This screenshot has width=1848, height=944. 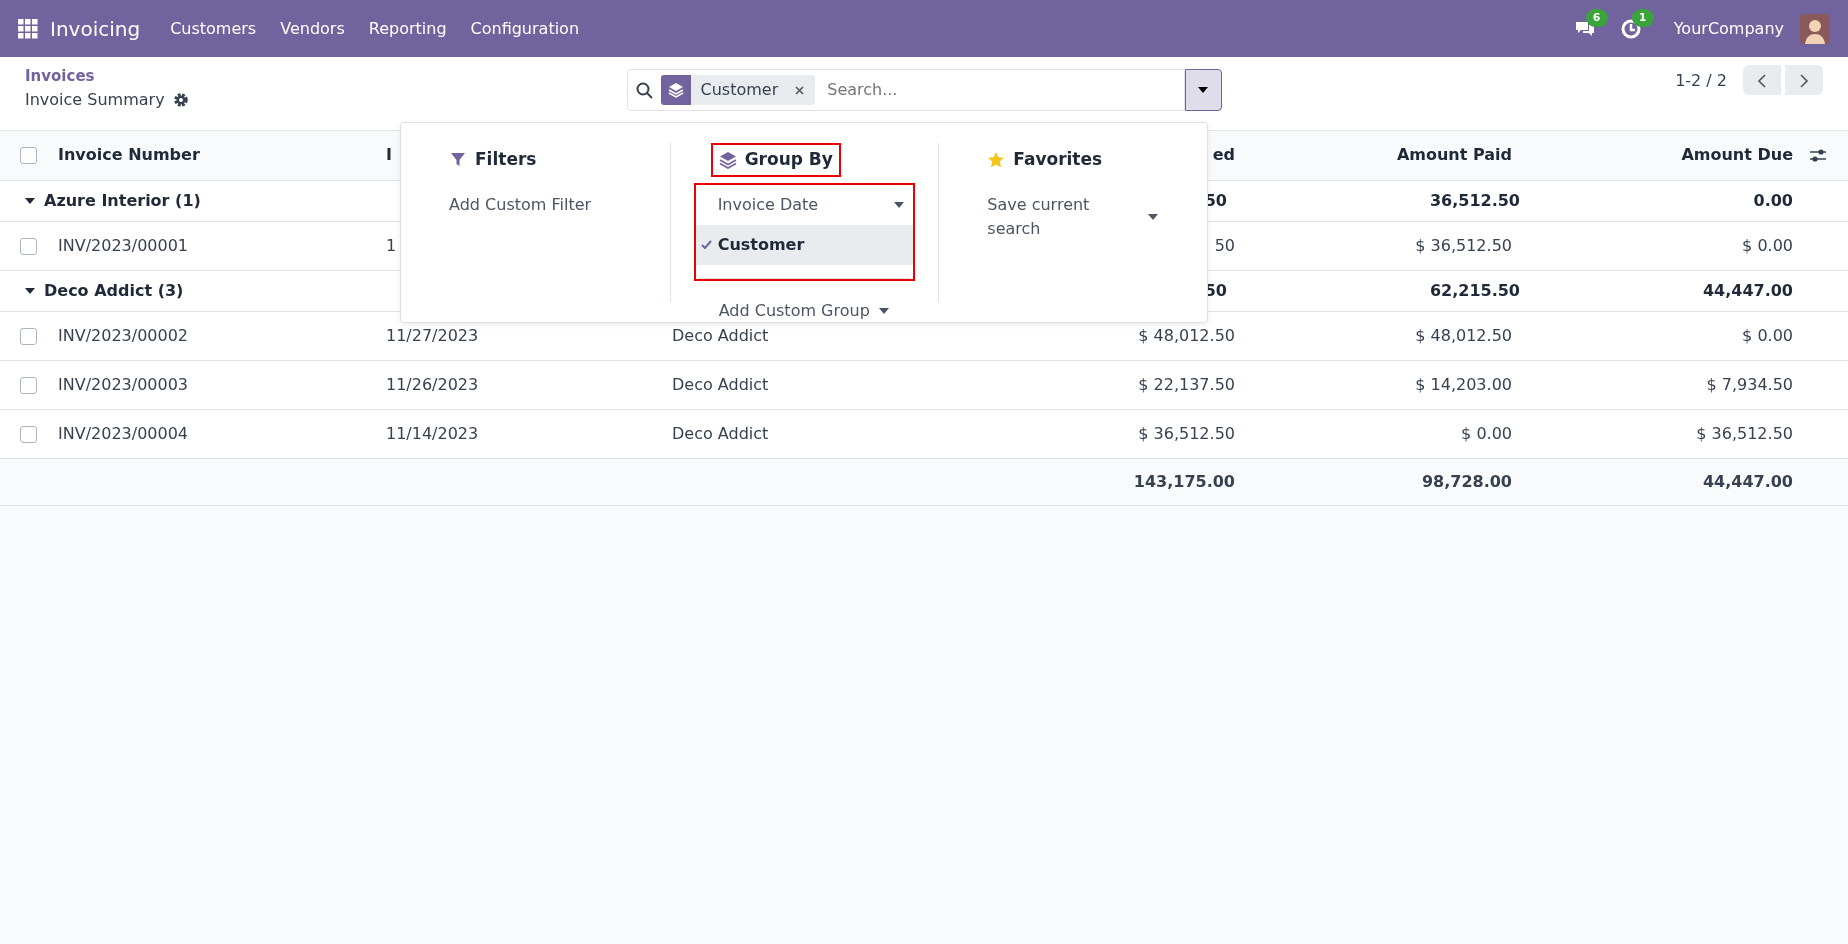 What do you see at coordinates (1474, 290) in the screenshot?
I see `group-total: 62,215.50` at bounding box center [1474, 290].